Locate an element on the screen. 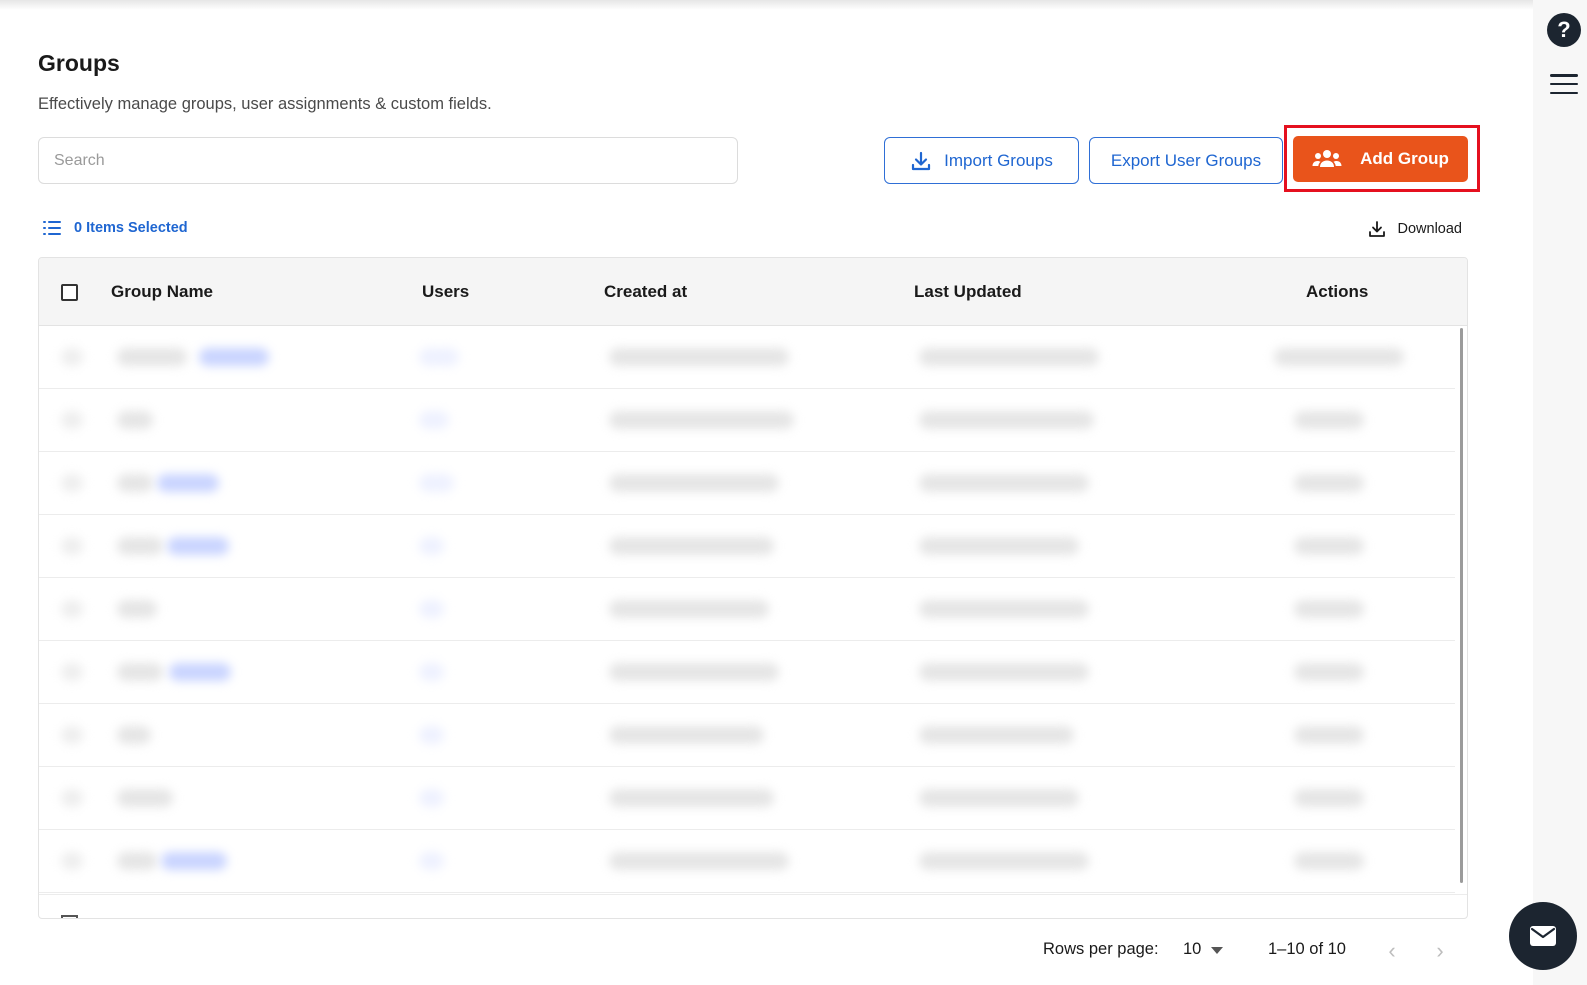 This screenshot has width=1587, height=985. rows-per-page-value: 10 is located at coordinates (1192, 949).